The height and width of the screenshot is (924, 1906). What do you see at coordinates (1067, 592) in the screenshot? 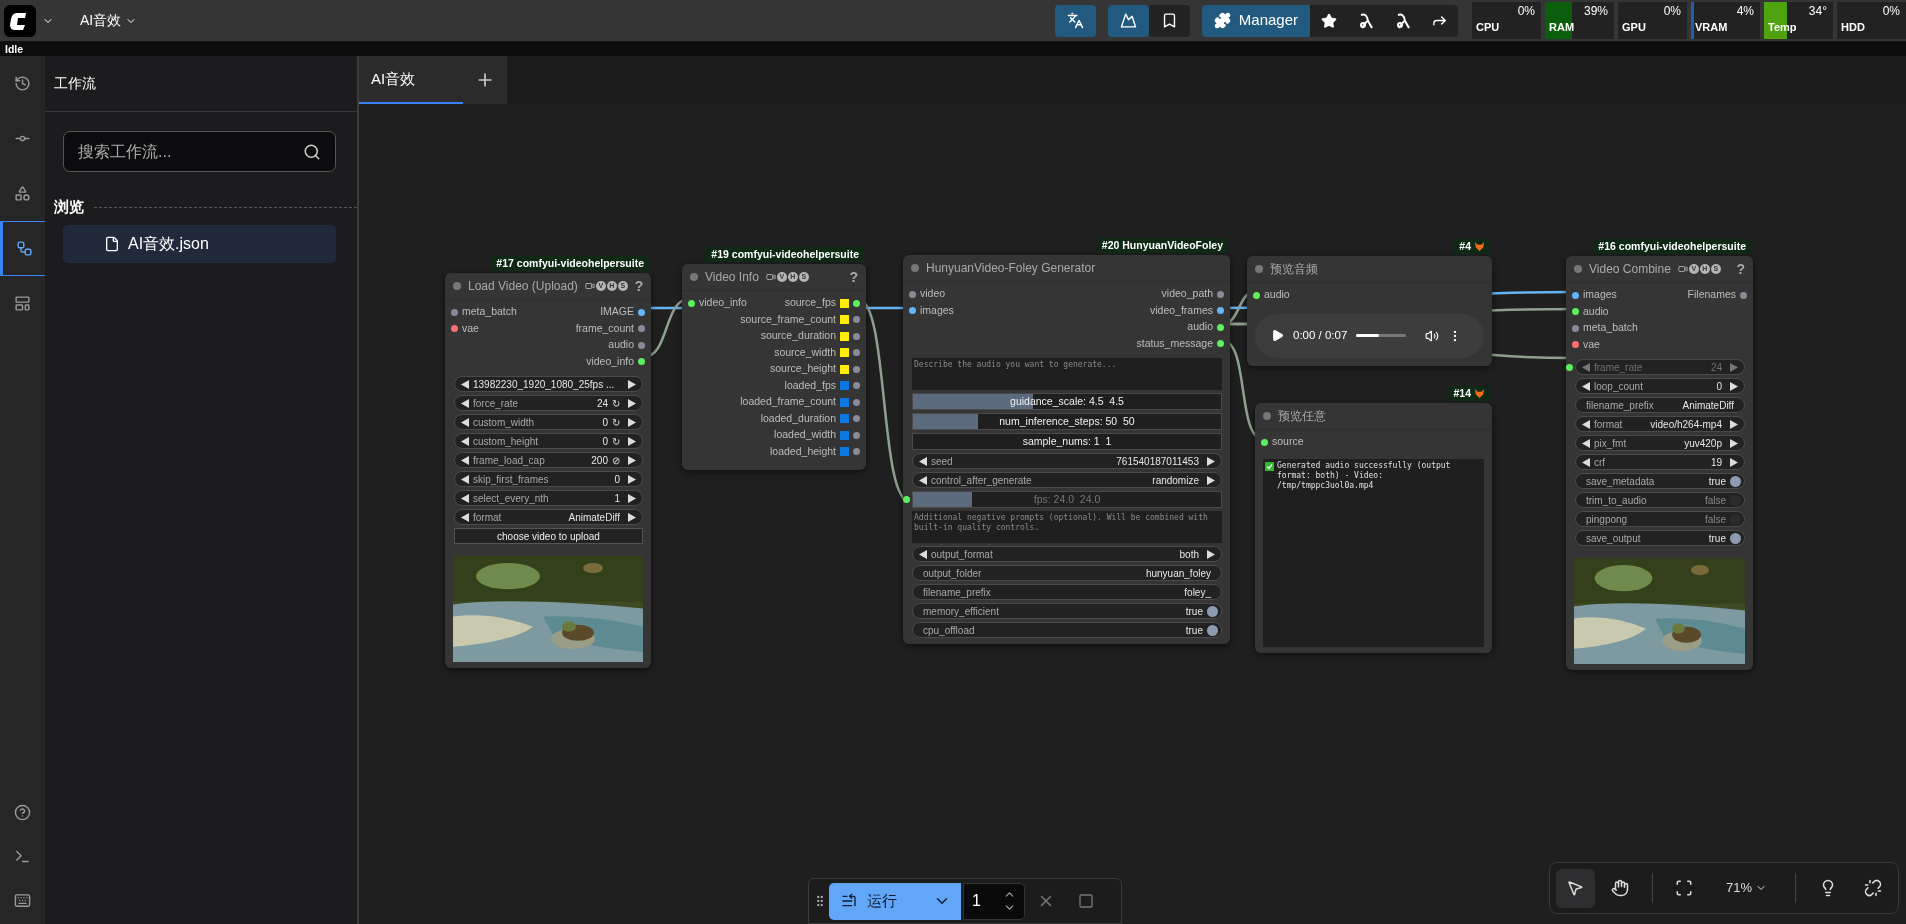
I see `text-widget: filename_prefix foley_` at bounding box center [1067, 592].